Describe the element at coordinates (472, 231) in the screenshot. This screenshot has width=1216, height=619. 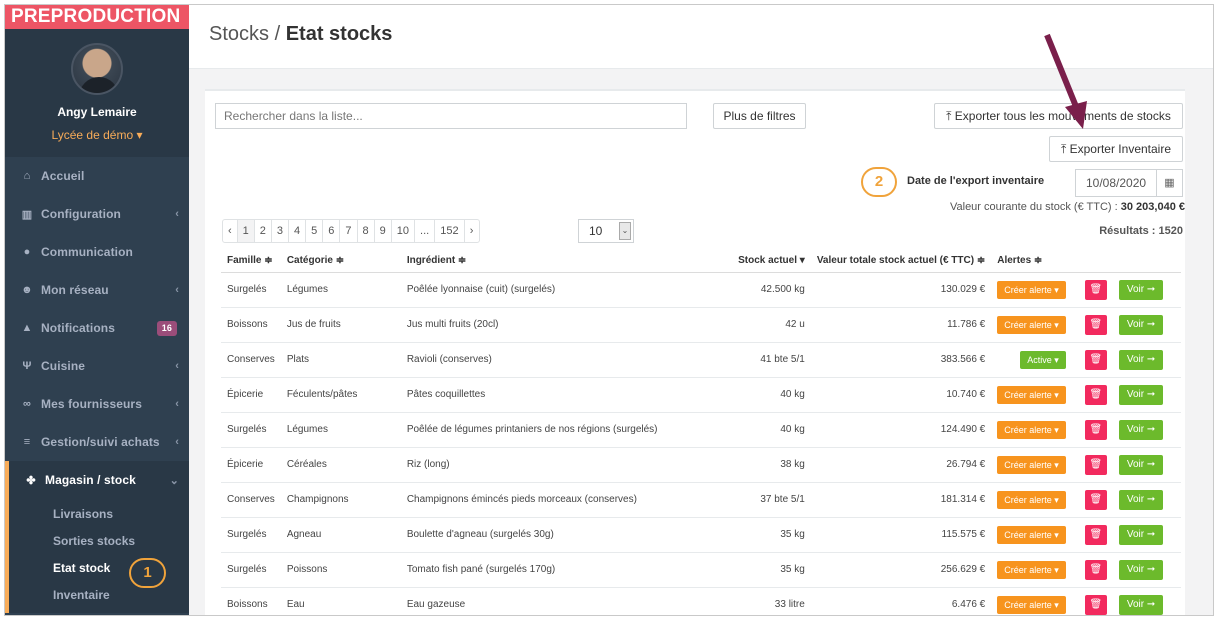
I see `pagination-item: ›` at that location.